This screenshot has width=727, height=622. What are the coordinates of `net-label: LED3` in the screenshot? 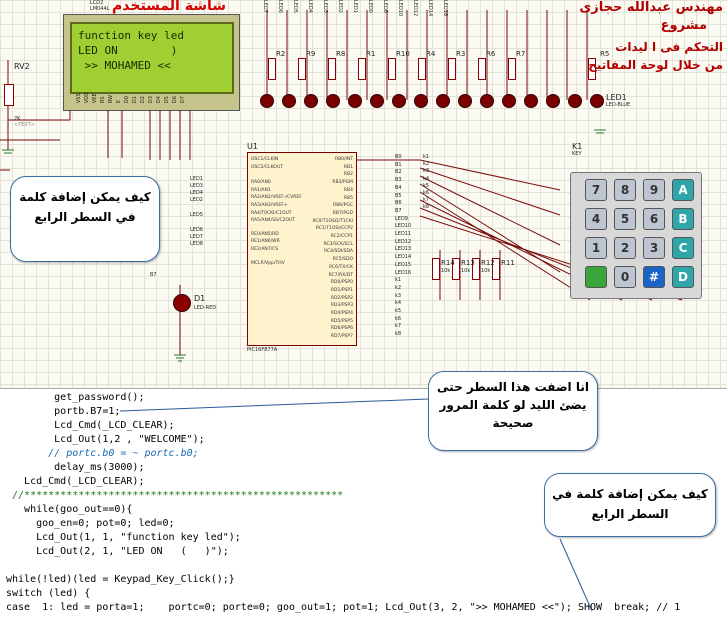 It's located at (196, 186).